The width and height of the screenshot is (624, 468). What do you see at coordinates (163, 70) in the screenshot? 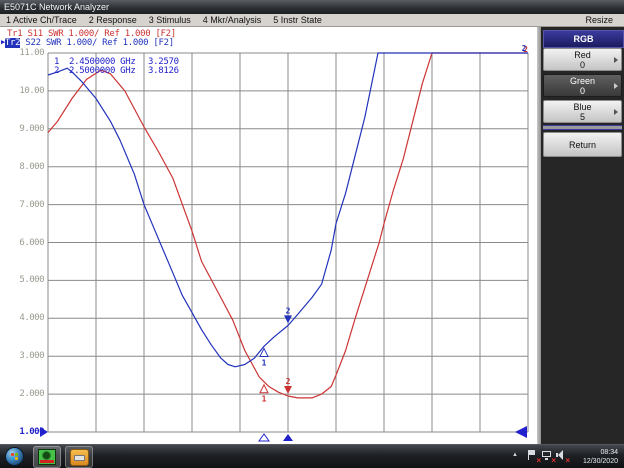
I see `marker2-value: 3.8126` at bounding box center [163, 70].